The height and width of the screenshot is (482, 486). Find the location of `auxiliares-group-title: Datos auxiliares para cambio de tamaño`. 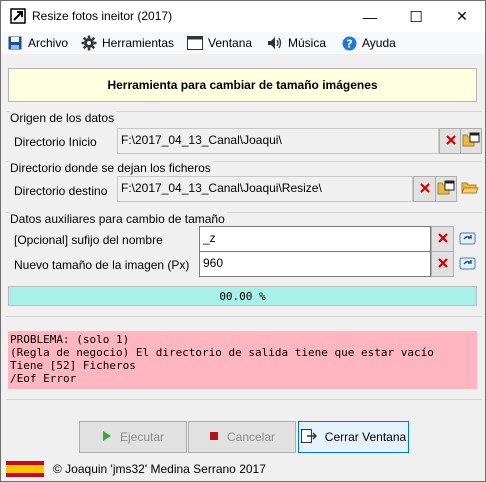

auxiliares-group-title: Datos auxiliares para cambio de tamaño is located at coordinates (118, 219).